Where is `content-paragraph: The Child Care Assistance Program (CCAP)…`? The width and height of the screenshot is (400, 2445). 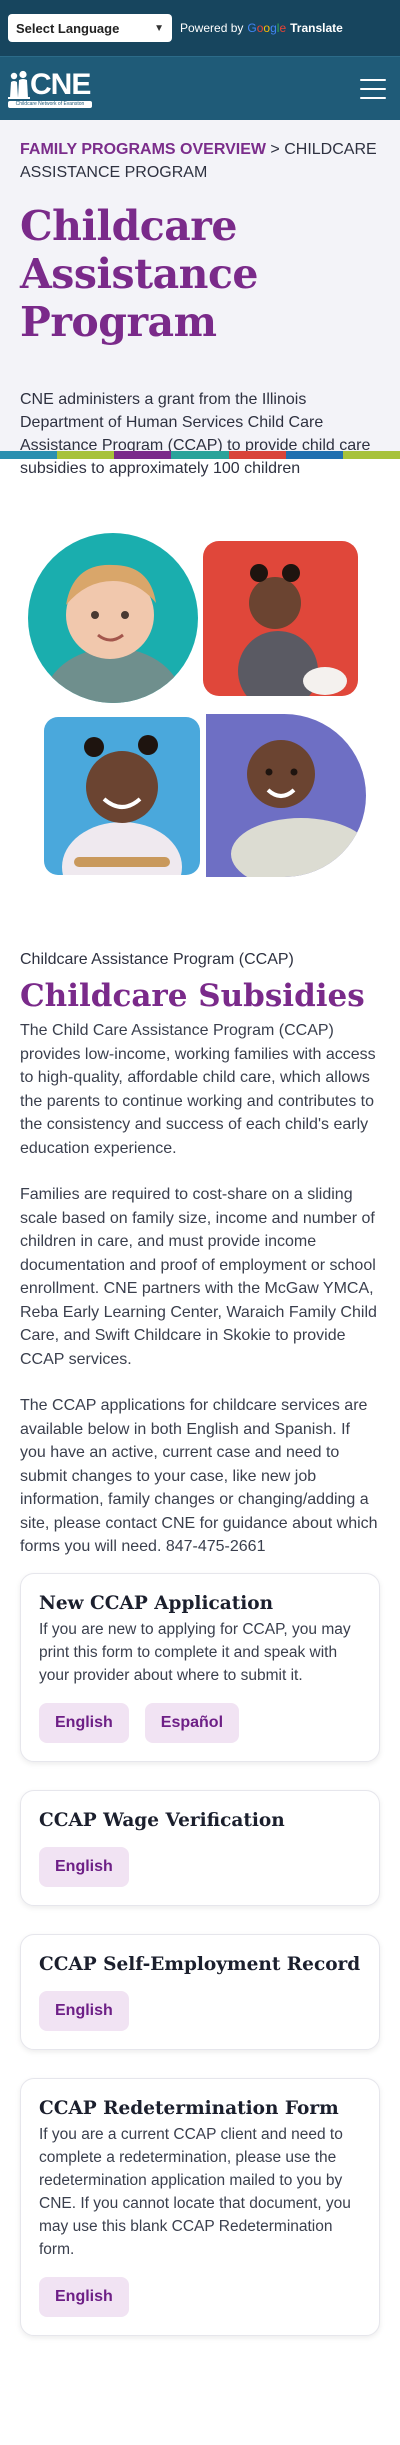 content-paragraph: The Child Care Assistance Program (CCAP)… is located at coordinates (198, 1089).